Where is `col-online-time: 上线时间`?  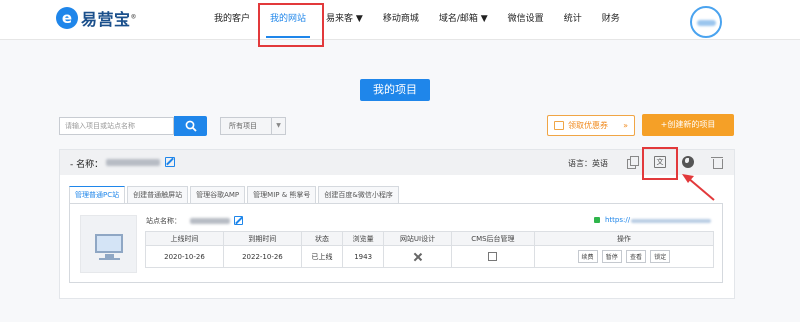 col-online-time: 上线时间 is located at coordinates (184, 238).